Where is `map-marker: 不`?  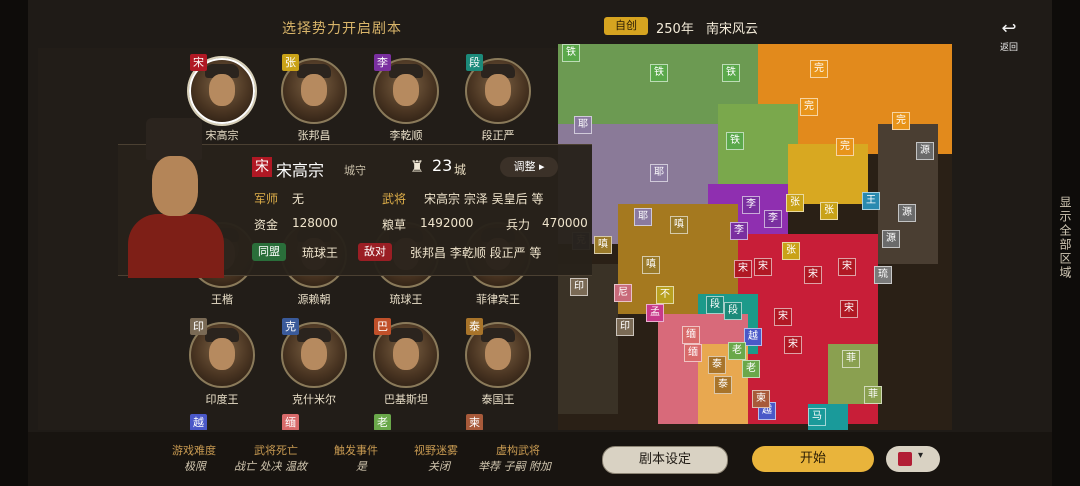 map-marker: 不 is located at coordinates (665, 295).